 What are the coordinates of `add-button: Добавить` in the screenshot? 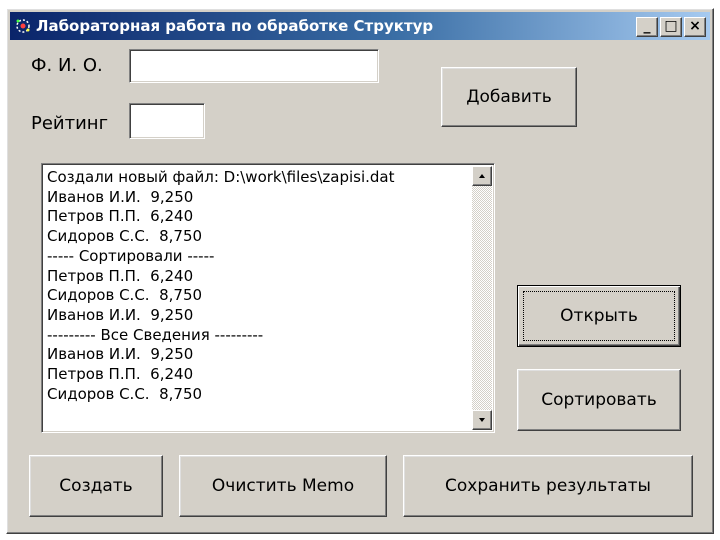 It's located at (509, 97).